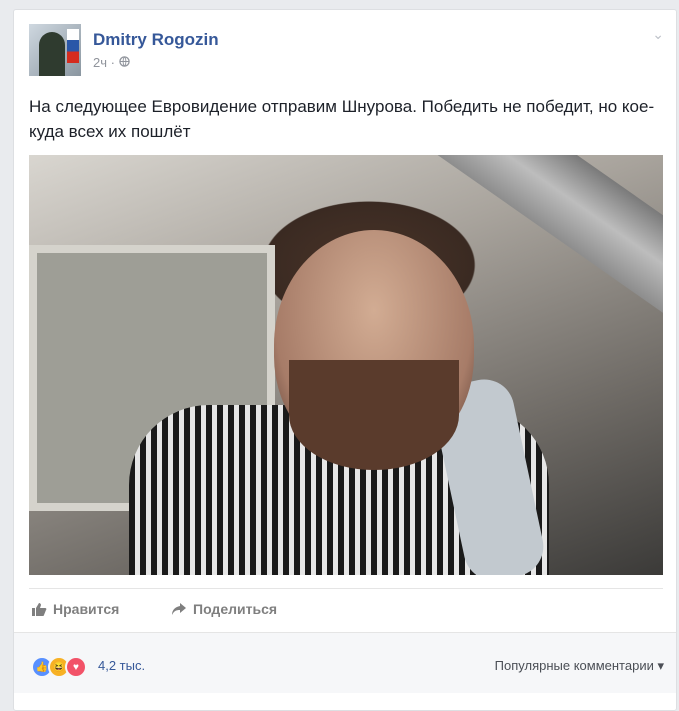 The height and width of the screenshot is (711, 679). I want to click on like-label: Нравится, so click(86, 609).